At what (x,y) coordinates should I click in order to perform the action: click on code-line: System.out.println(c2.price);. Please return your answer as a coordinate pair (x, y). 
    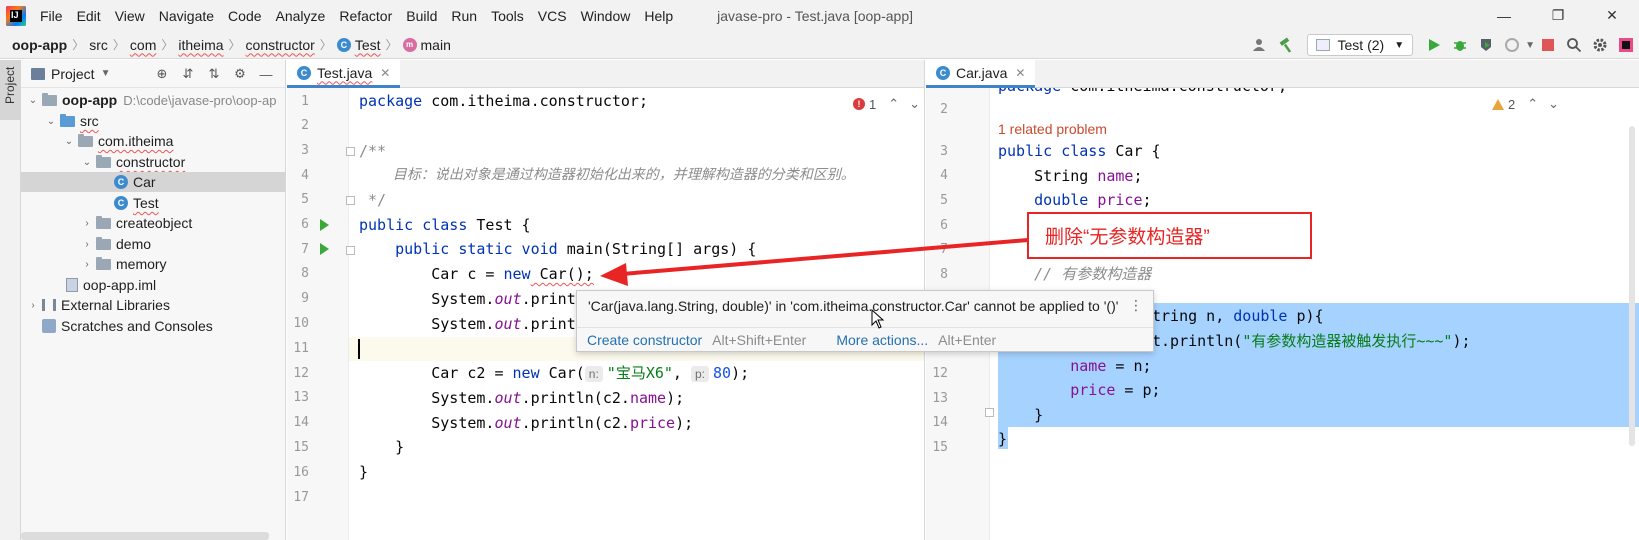
    Looking at the image, I should click on (526, 423).